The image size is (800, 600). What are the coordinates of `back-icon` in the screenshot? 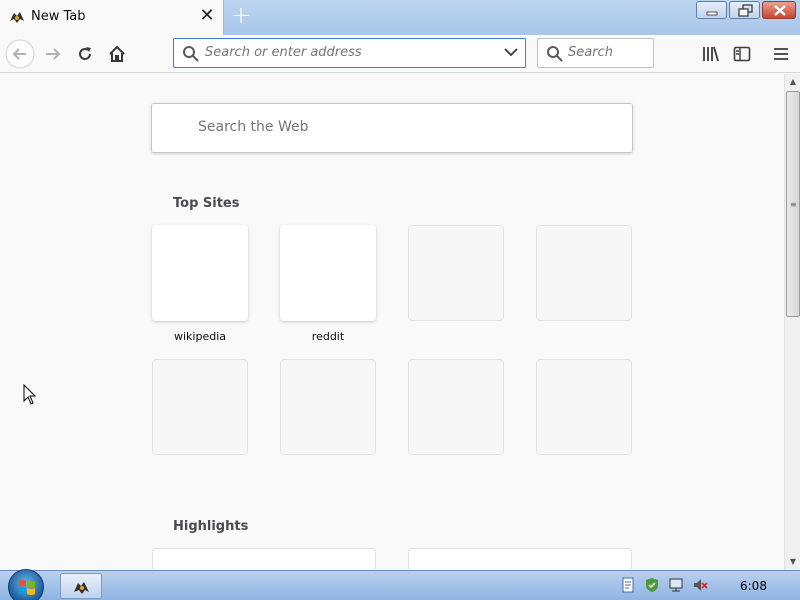 It's located at (20, 54).